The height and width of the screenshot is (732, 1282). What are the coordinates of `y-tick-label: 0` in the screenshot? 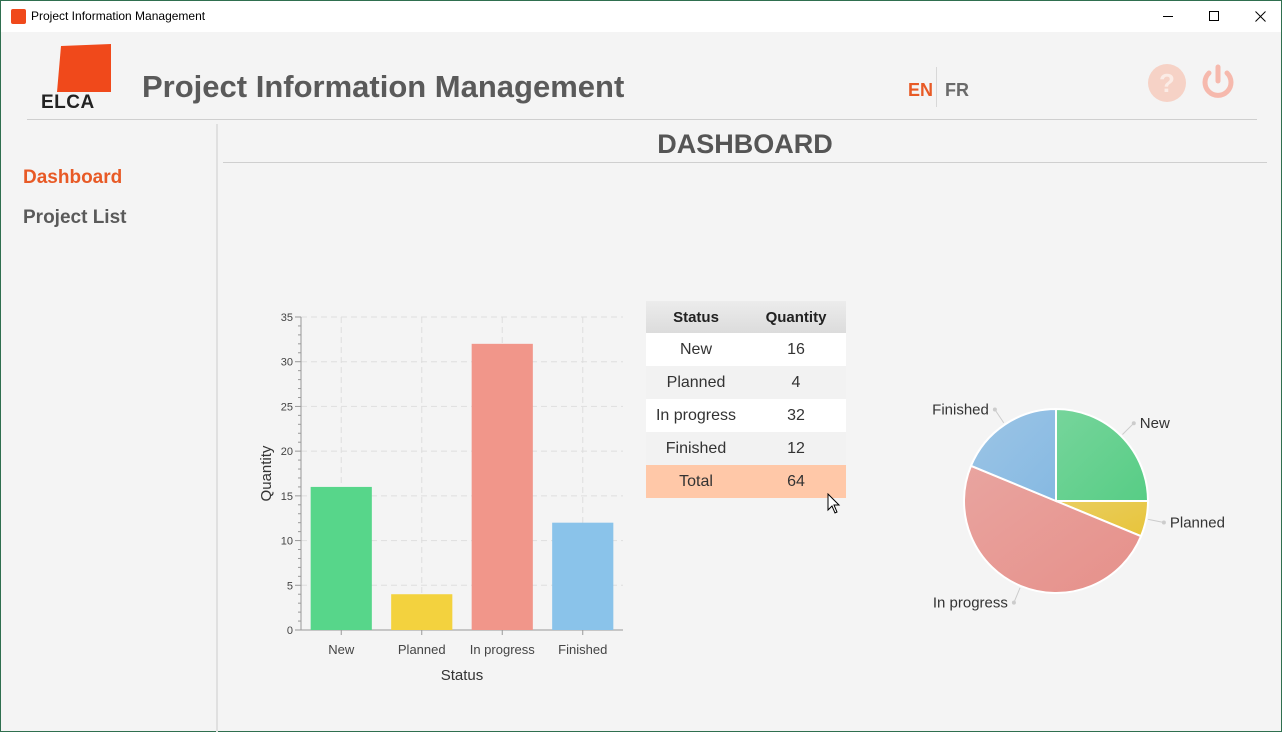 It's located at (290, 631).